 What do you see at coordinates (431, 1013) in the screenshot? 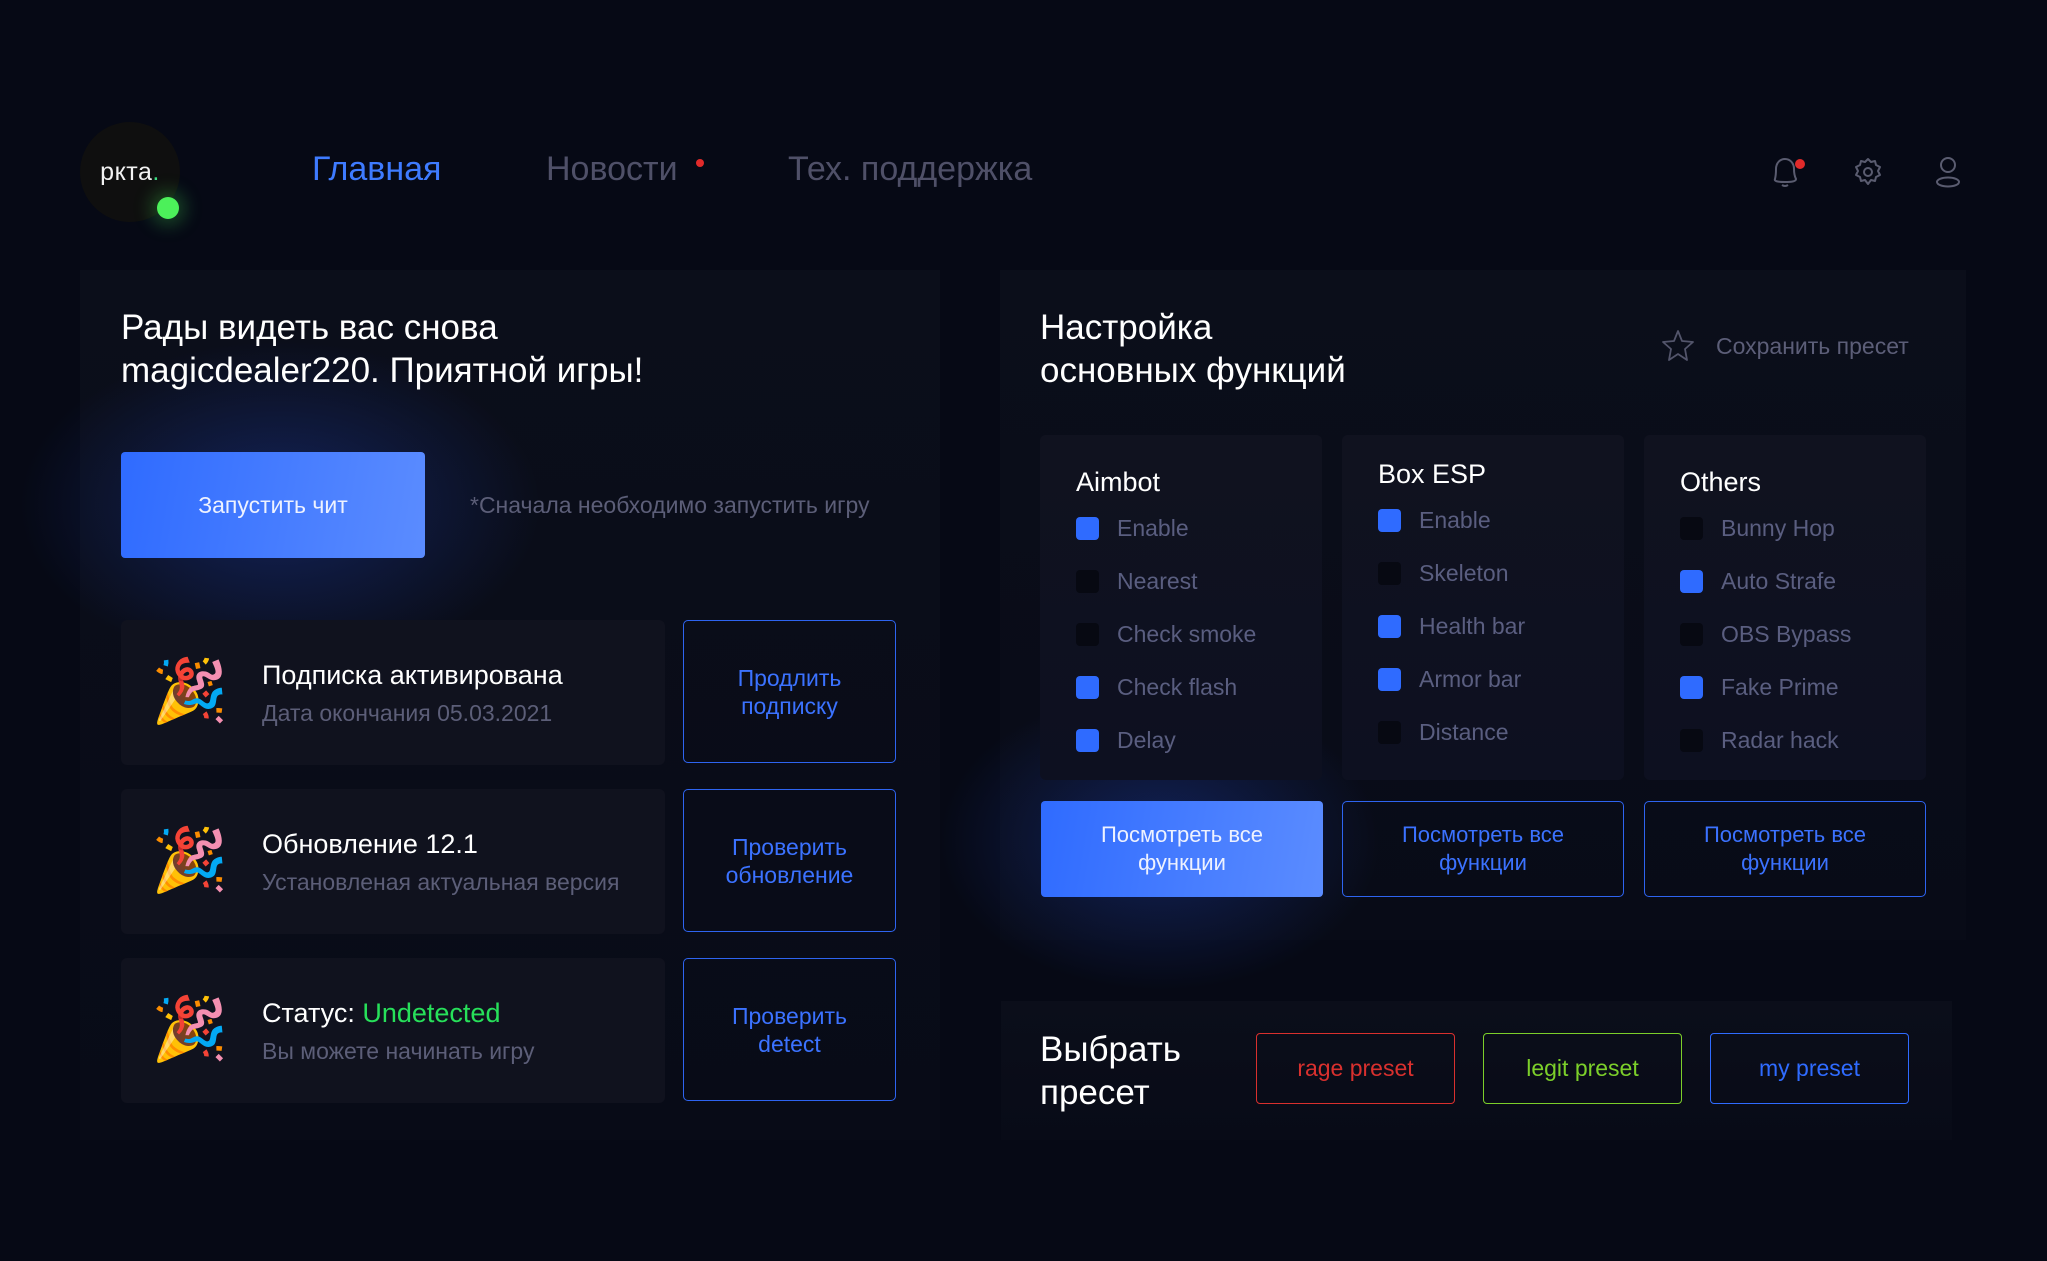
I see `status-badge: Undetected` at bounding box center [431, 1013].